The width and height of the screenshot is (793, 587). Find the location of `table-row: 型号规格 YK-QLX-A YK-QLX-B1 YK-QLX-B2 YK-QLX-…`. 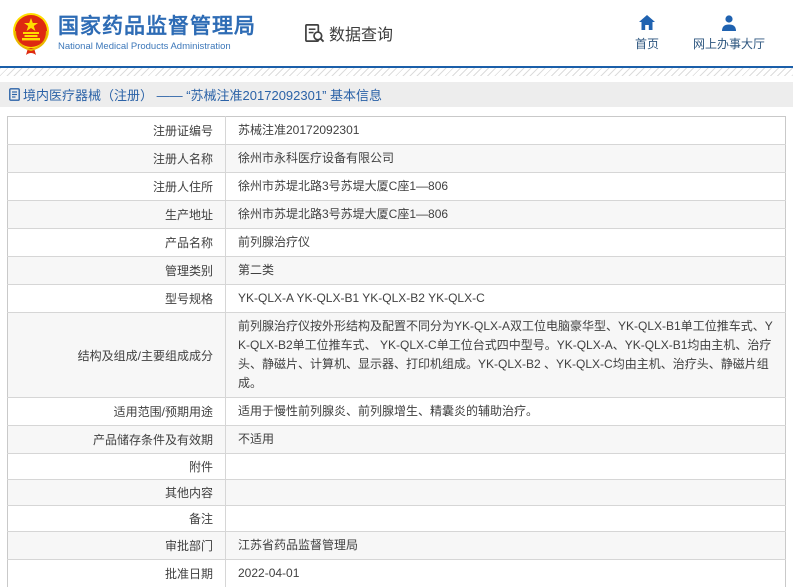

table-row: 型号规格 YK-QLX-A YK-QLX-B1 YK-QLX-B2 YK-QLX-… is located at coordinates (396, 298).